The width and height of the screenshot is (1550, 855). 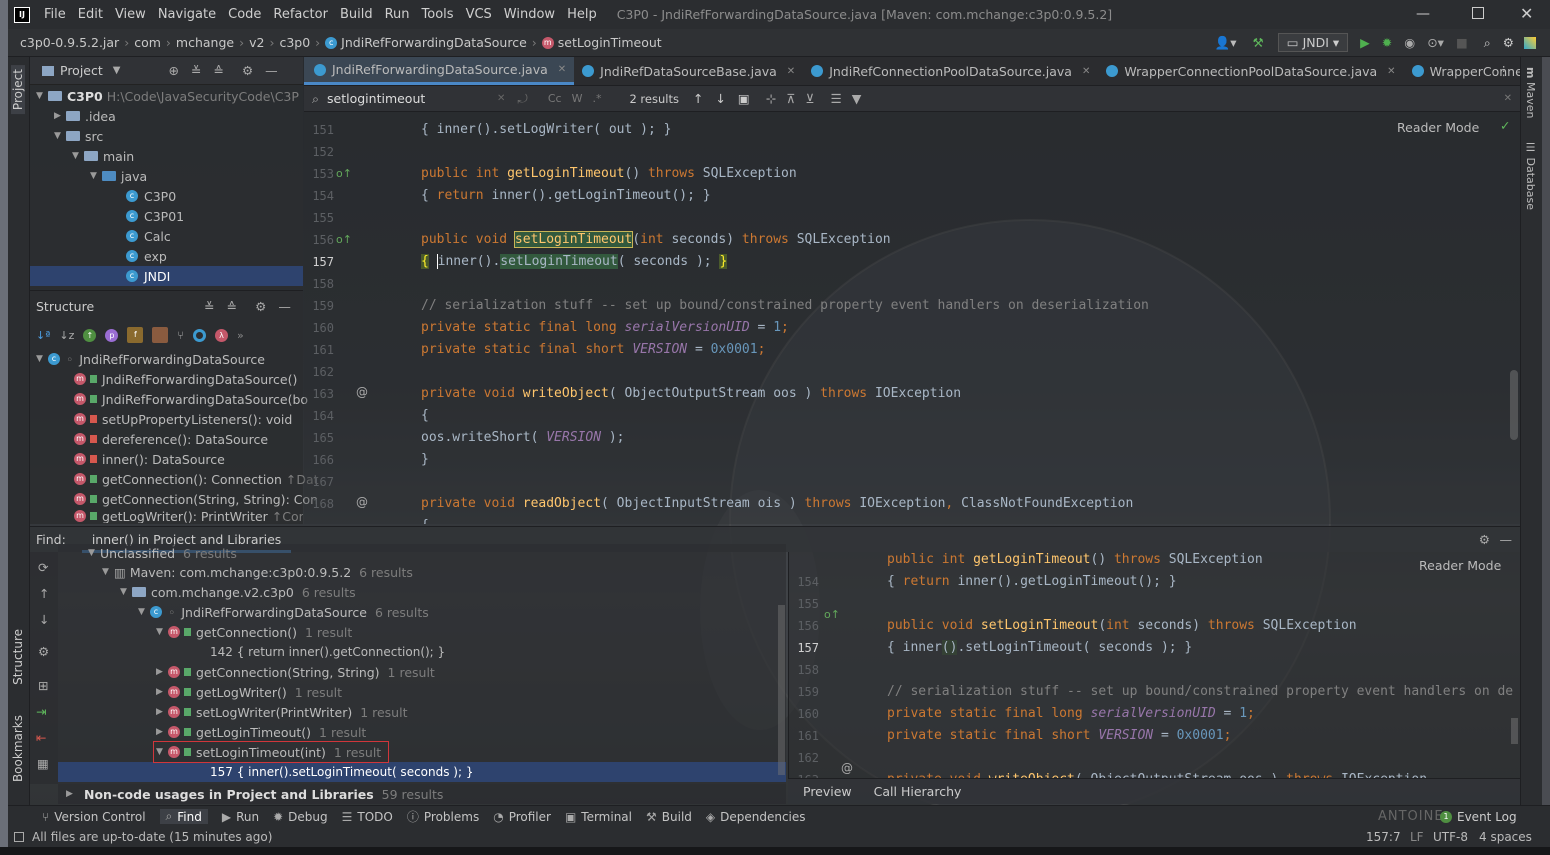 I want to click on project-tool-button: Project, so click(x=18, y=90).